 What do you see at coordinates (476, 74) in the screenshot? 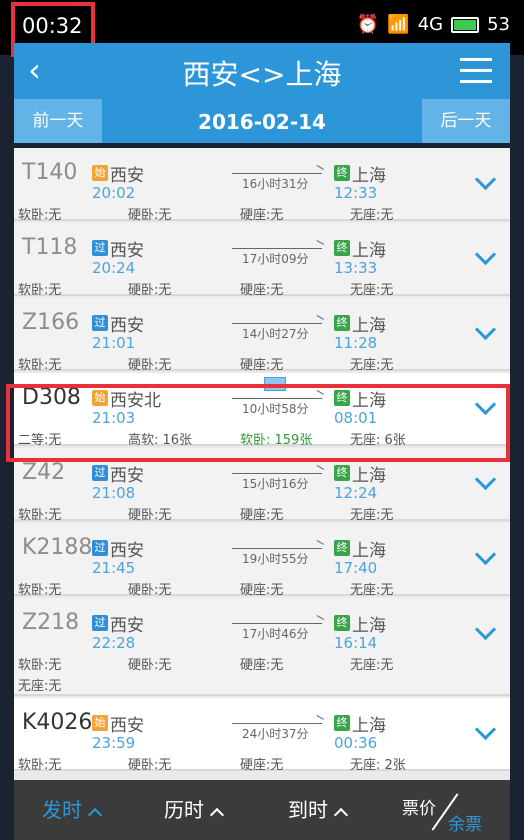
I see `menu-icon` at bounding box center [476, 74].